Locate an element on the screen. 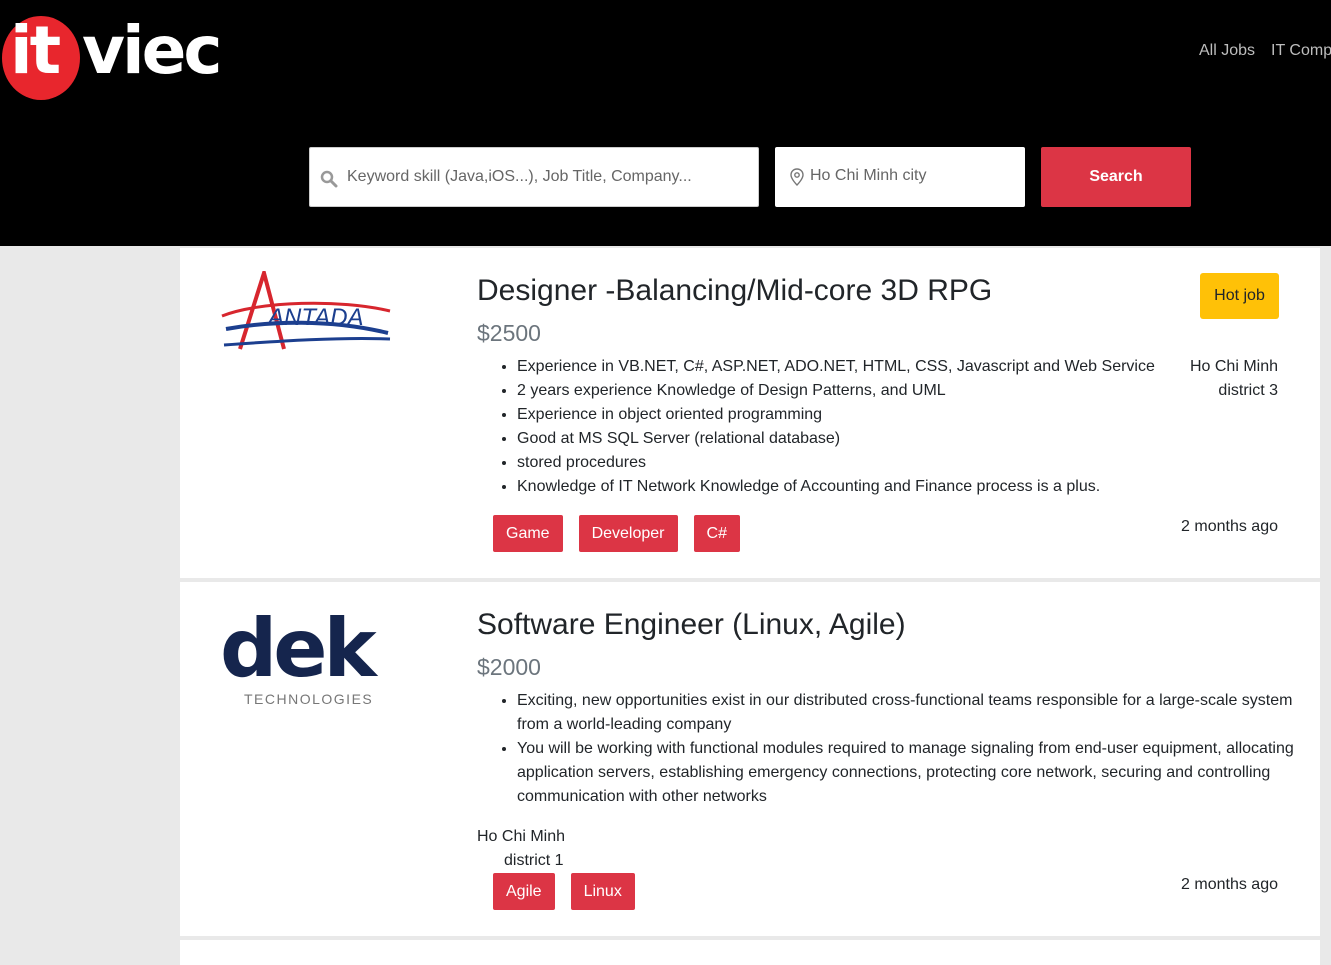 Image resolution: width=1331 pixels, height=965 pixels. itviec-logo: it viec is located at coordinates (115, 54).